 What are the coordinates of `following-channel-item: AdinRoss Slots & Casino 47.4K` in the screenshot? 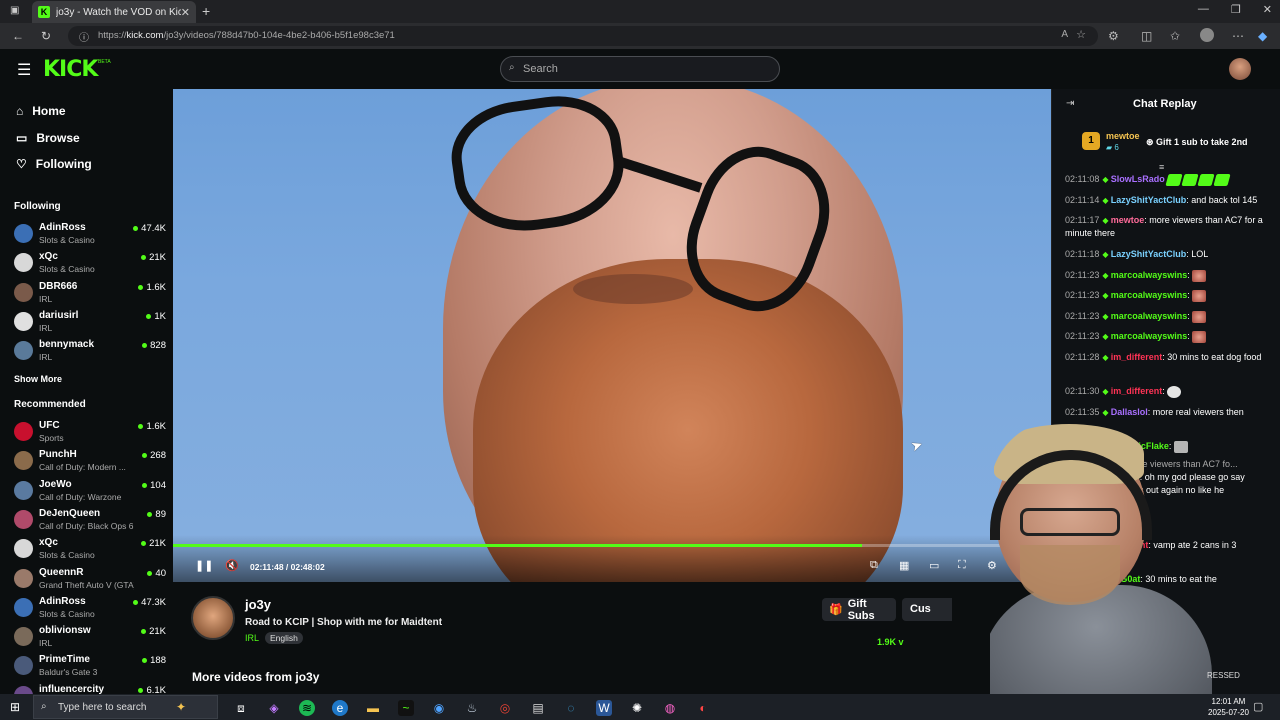 It's located at (90, 234).